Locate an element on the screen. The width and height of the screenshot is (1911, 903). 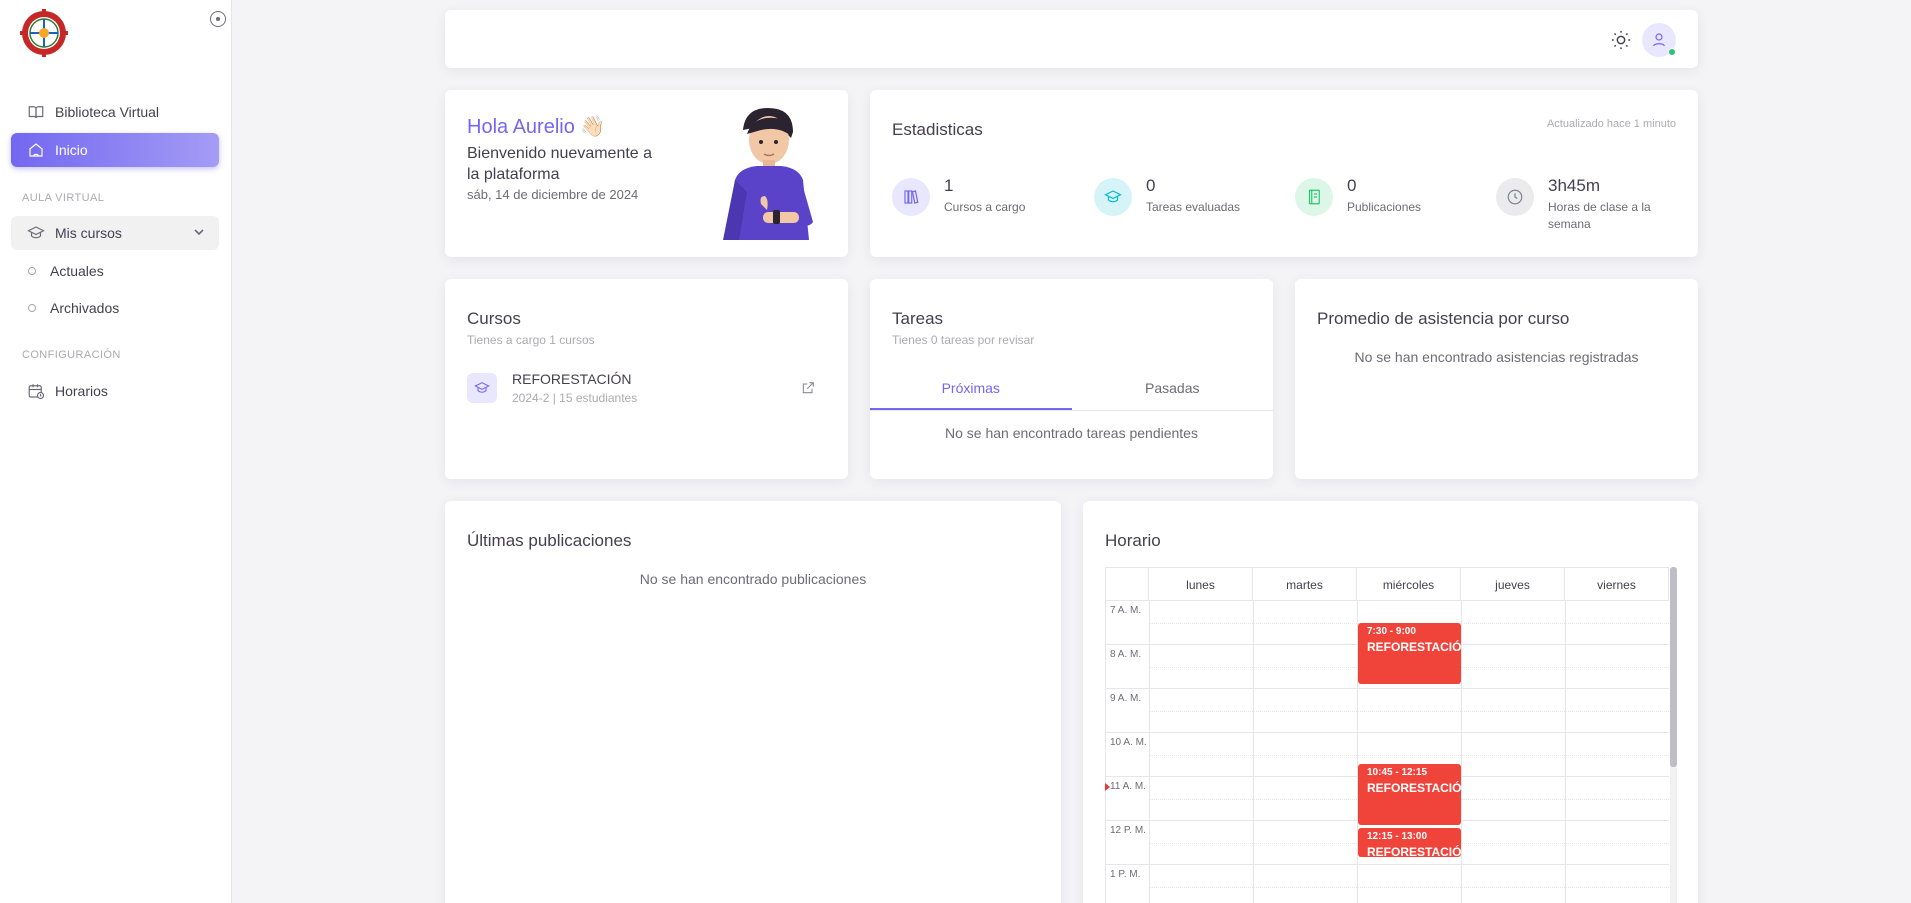
section-label-aula-virtual: AULA VIRTUAL is located at coordinates (63, 198).